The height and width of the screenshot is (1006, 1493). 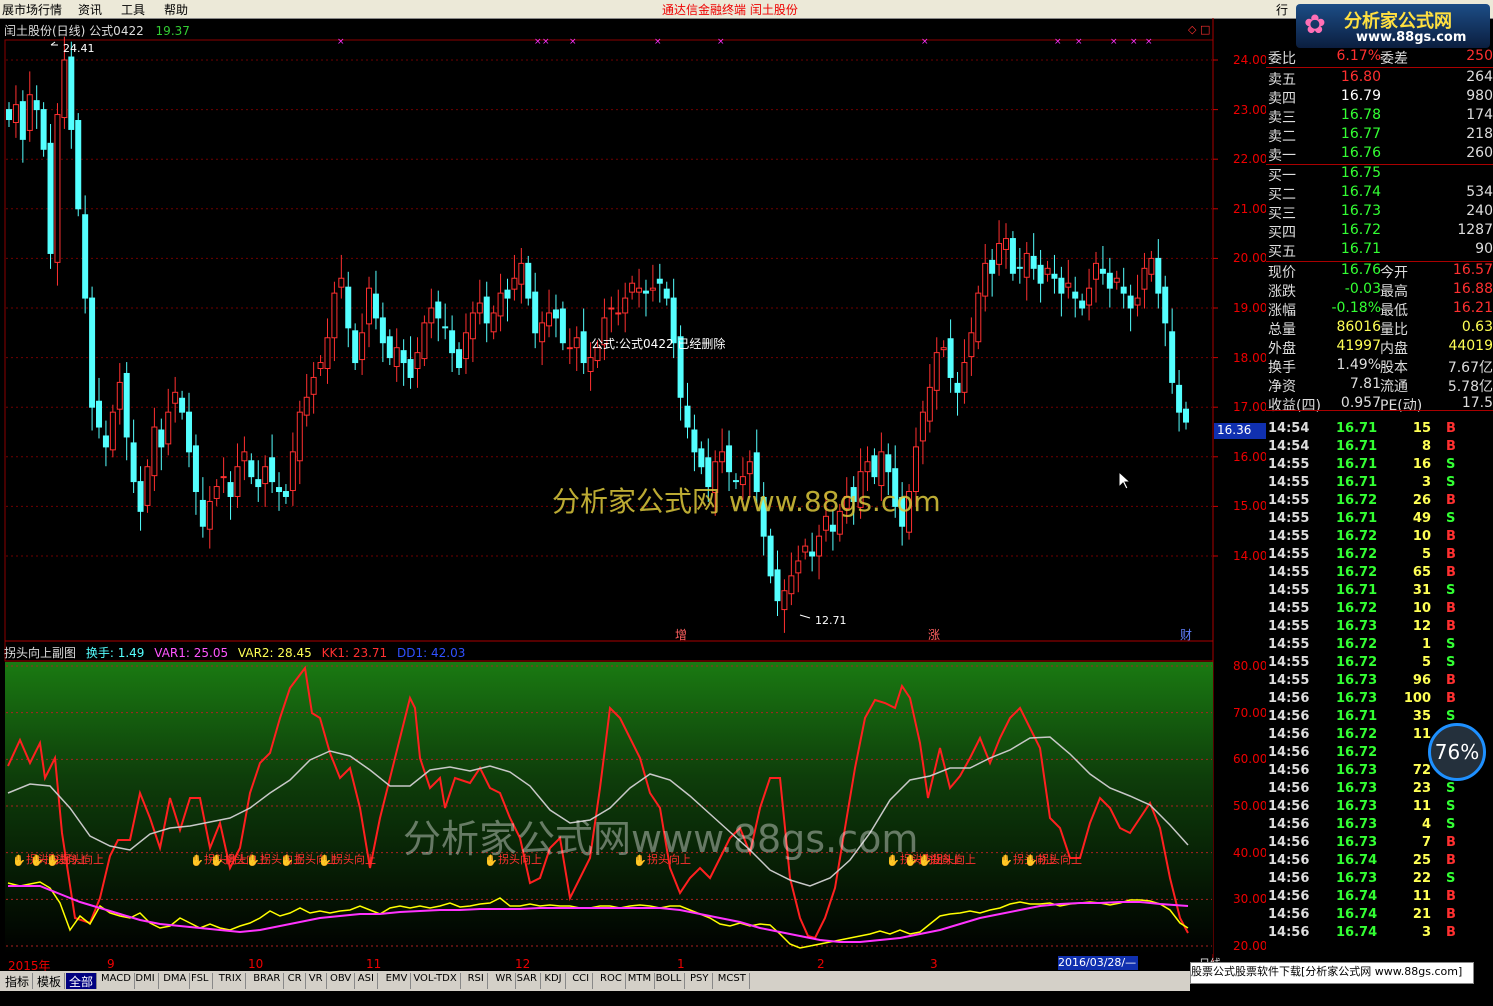 I want to click on quote-label: 卖五, so click(x=1282, y=80).